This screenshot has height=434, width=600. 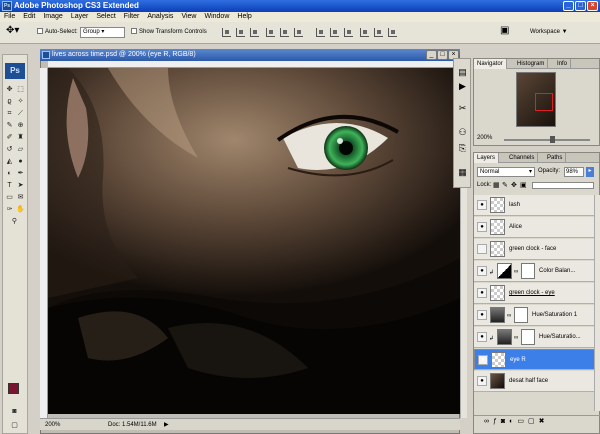 What do you see at coordinates (20, 113) in the screenshot?
I see `slice-tool-icon: ⟋` at bounding box center [20, 113].